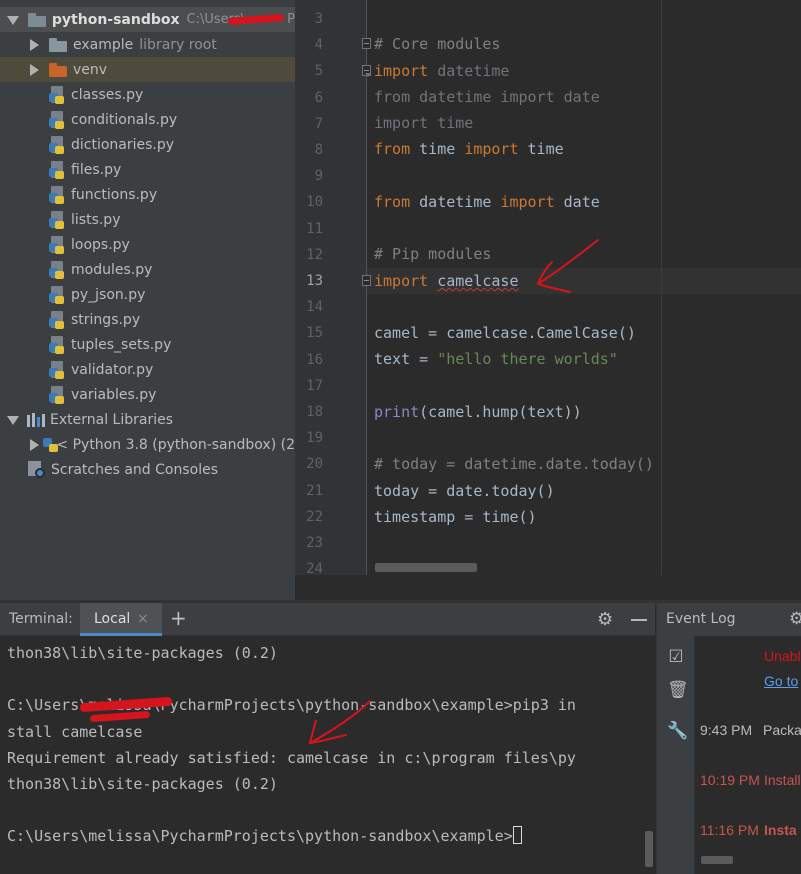  I want to click on tree-file: variables.py, so click(147, 394).